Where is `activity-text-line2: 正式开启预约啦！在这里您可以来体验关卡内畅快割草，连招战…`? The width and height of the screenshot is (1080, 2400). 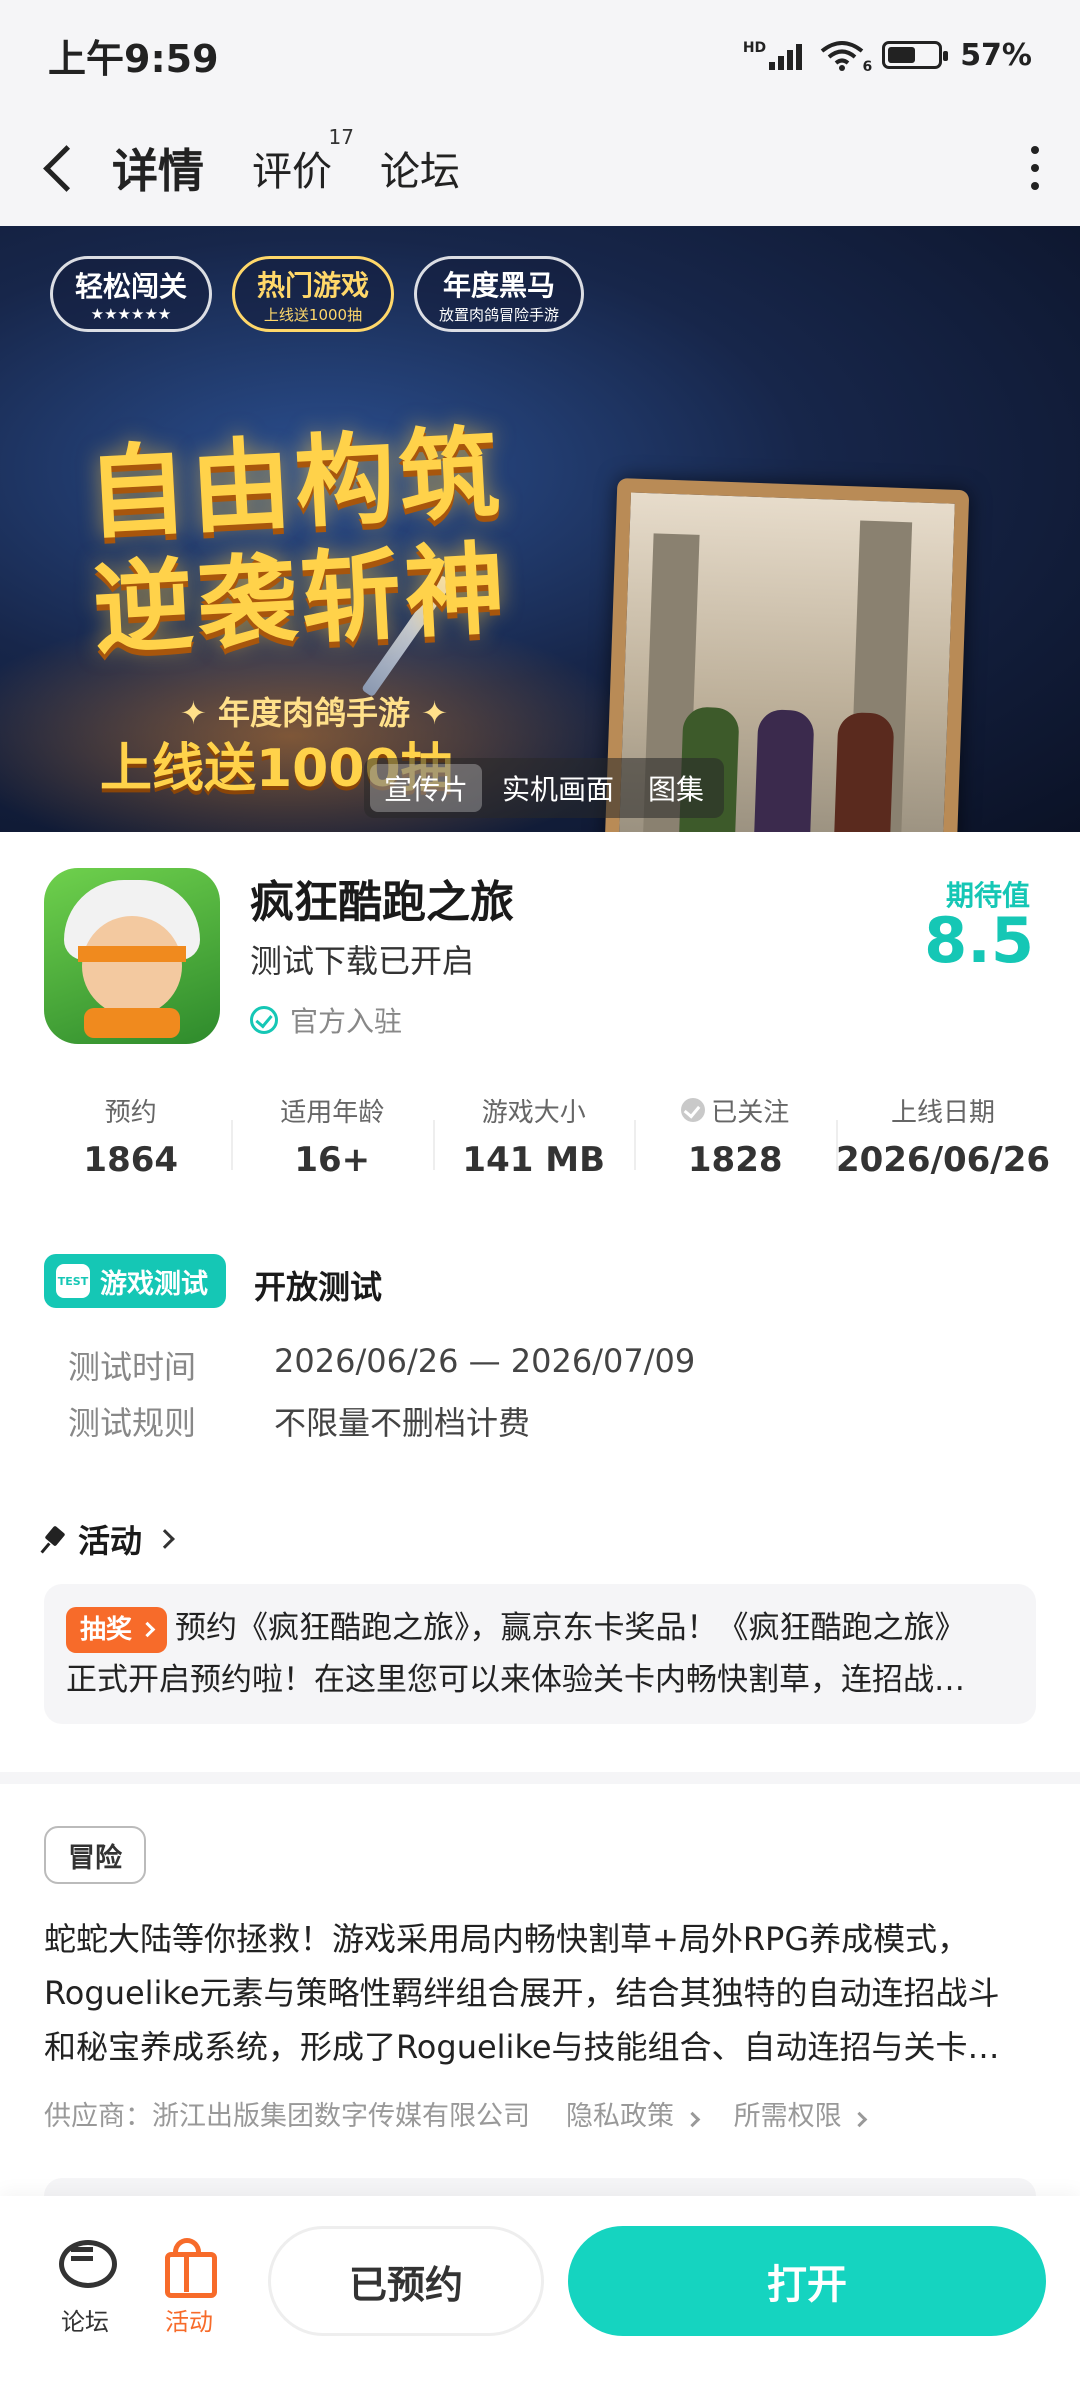
activity-text-line2: 正式开启预约啦！在这里您可以来体验关卡内畅快割草，连招战… is located at coordinates (515, 1680).